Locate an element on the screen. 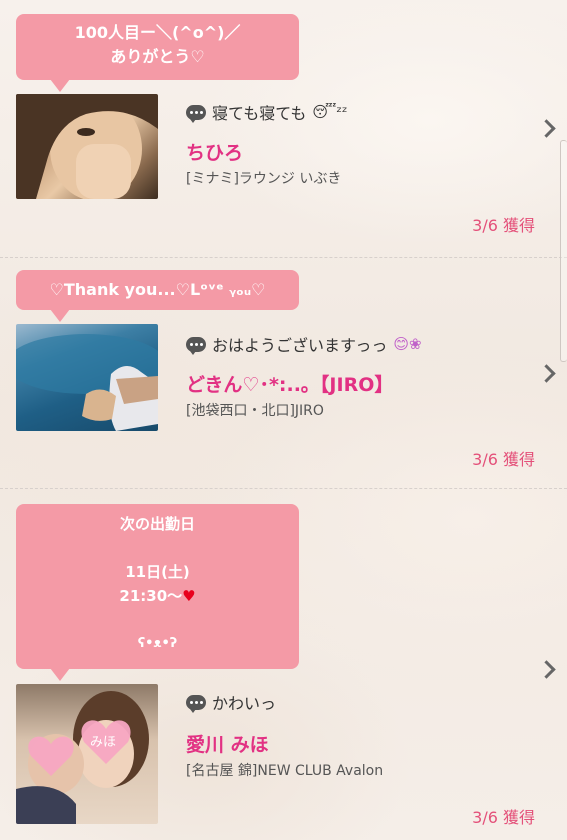 This screenshot has width=567, height=840. latest-message: かわいっ is located at coordinates (231, 702).